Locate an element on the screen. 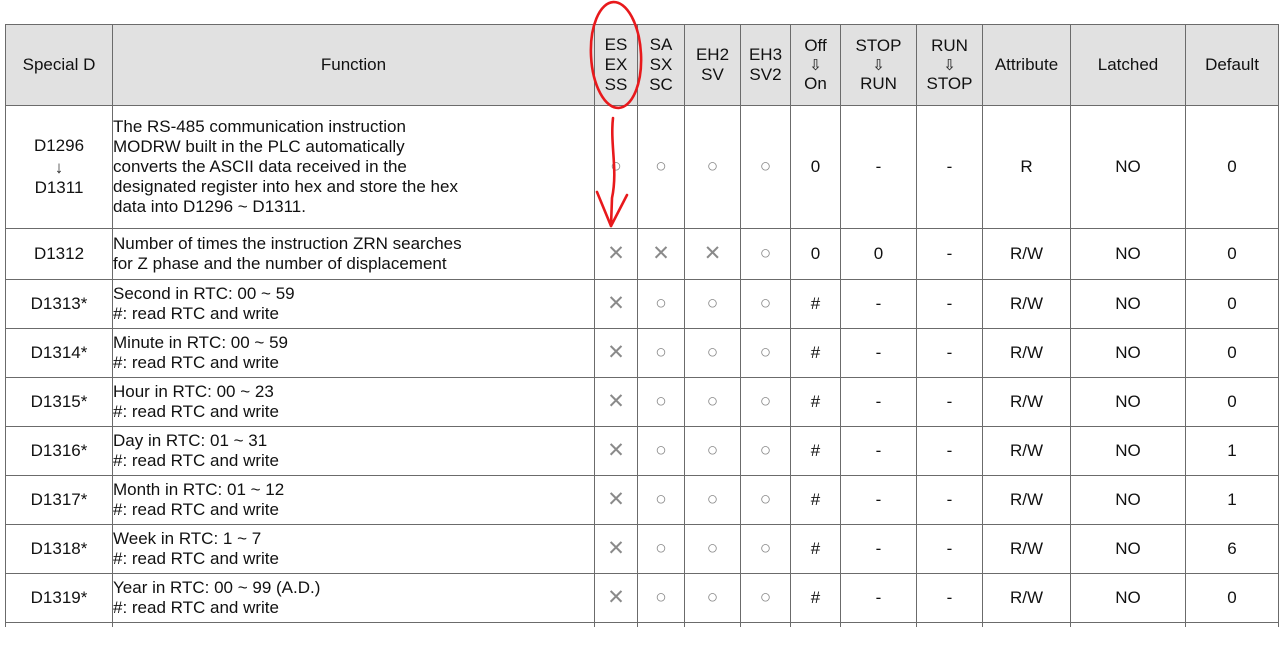 This screenshot has width=1280, height=650. cell-default: 6 is located at coordinates (1232, 549).